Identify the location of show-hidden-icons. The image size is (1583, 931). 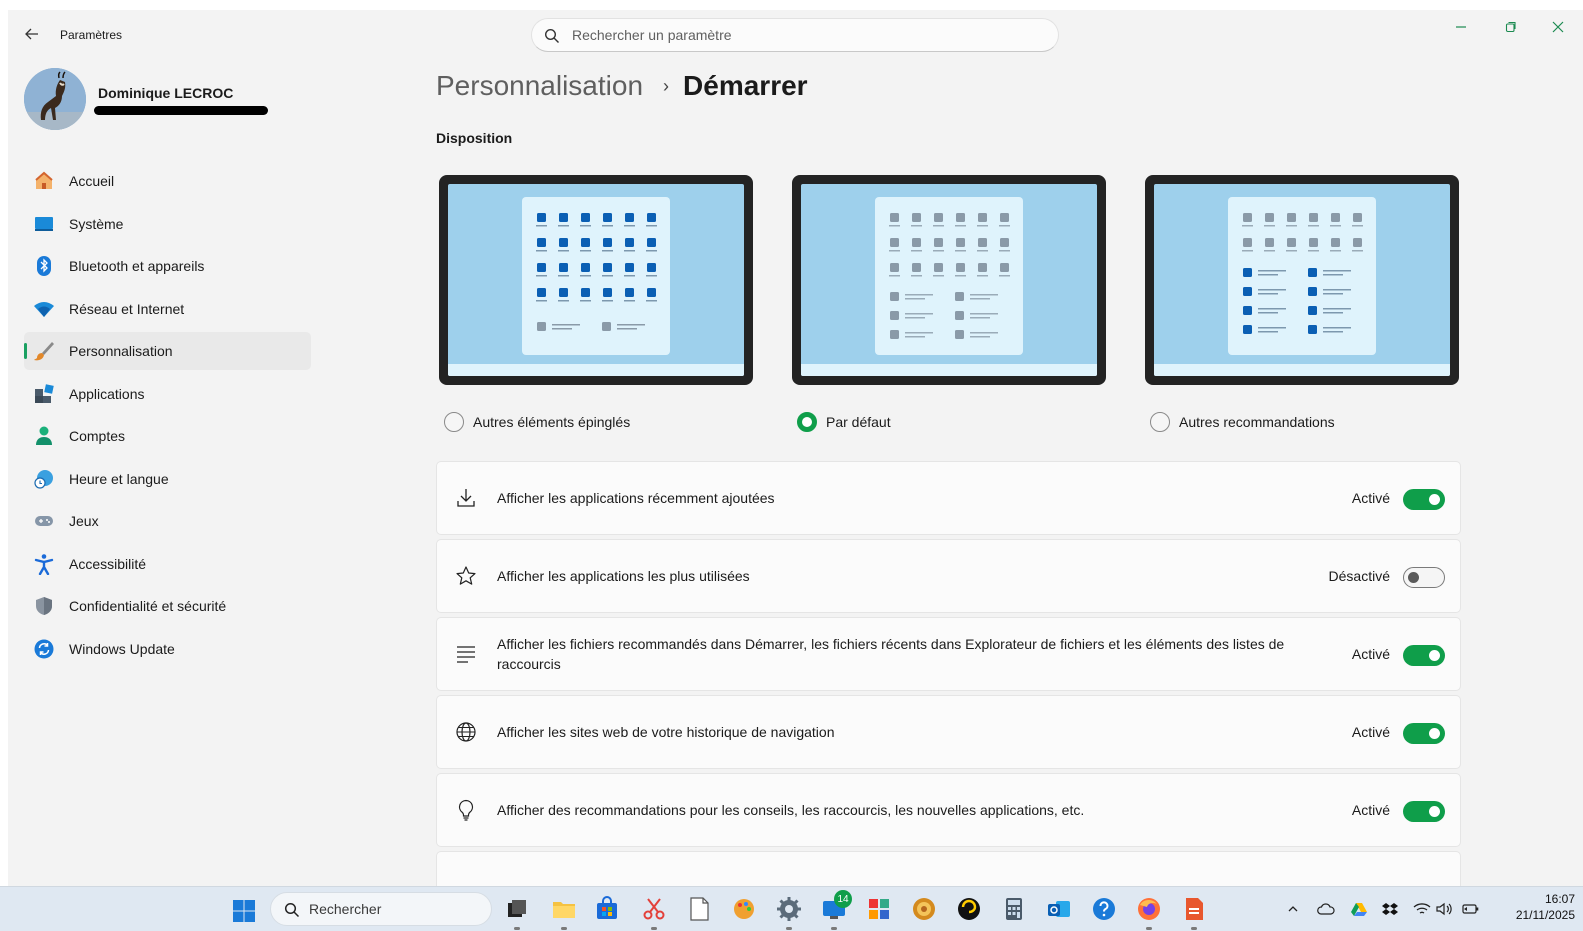
(1293, 909).